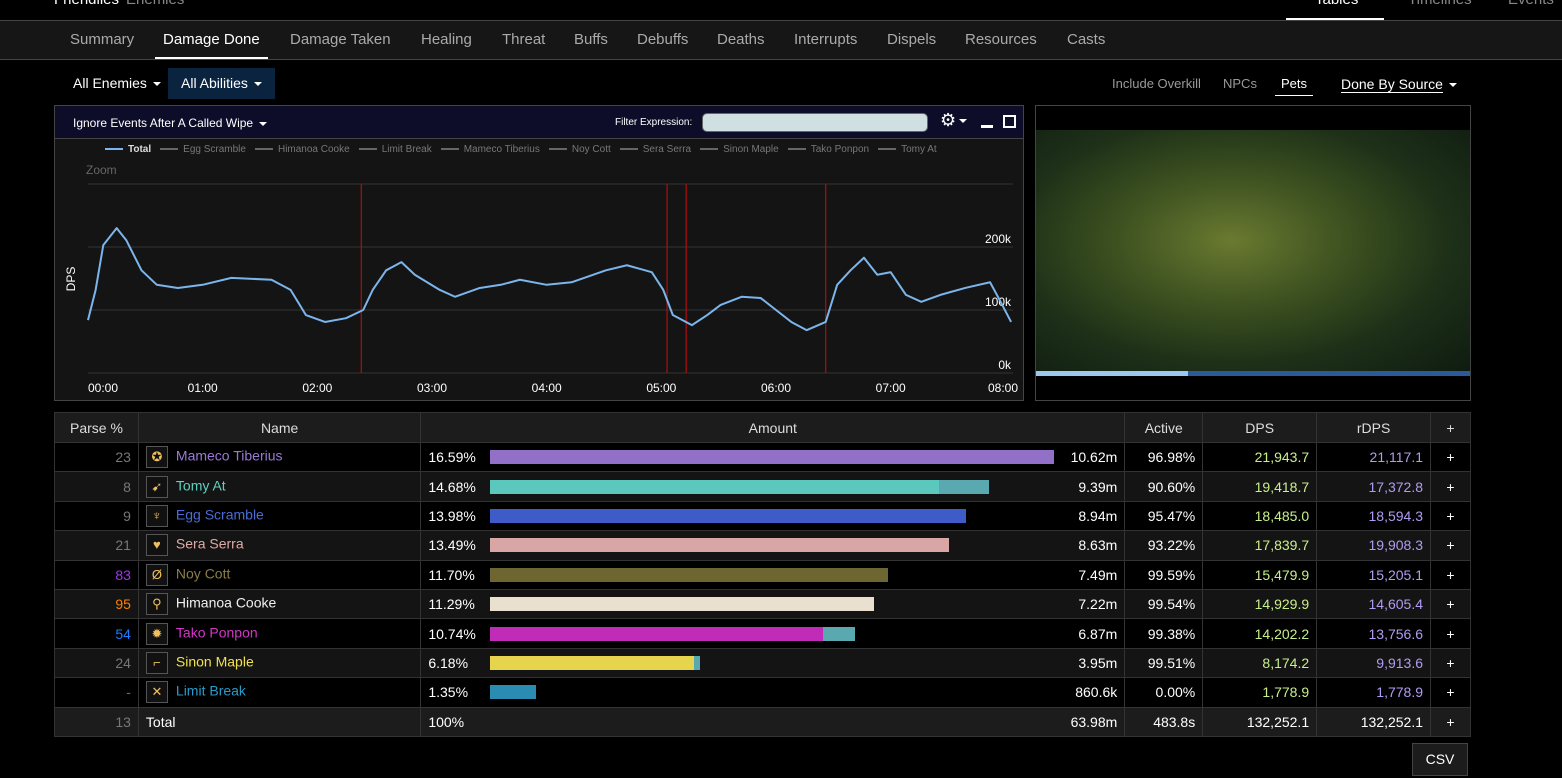 The image size is (1562, 778). Describe the element at coordinates (1009, 121) in the screenshot. I see `maximize-icon` at that location.